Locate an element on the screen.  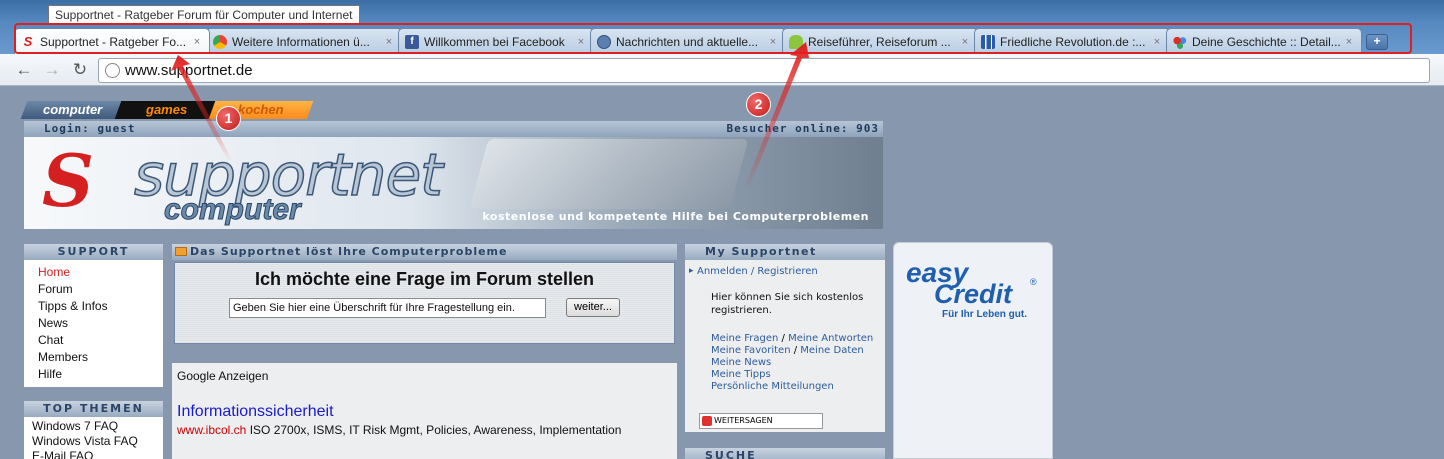
facebook-favicon-icon: f is located at coordinates (412, 41).